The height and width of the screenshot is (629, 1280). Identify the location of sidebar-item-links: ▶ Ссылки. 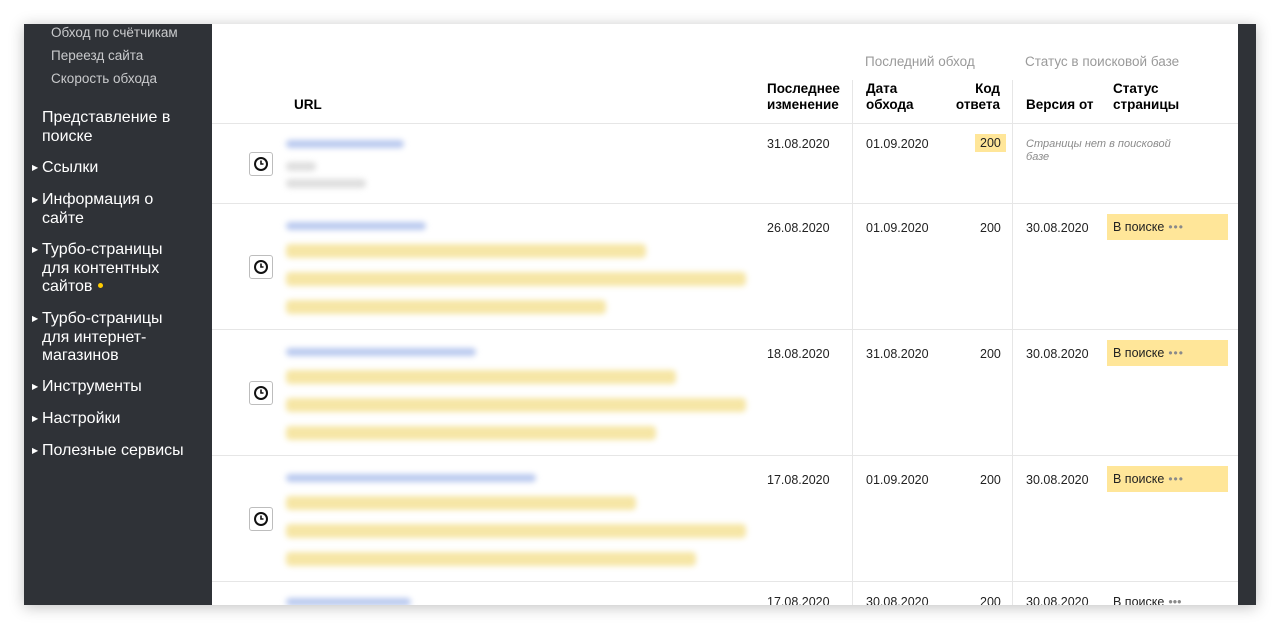
(65, 169).